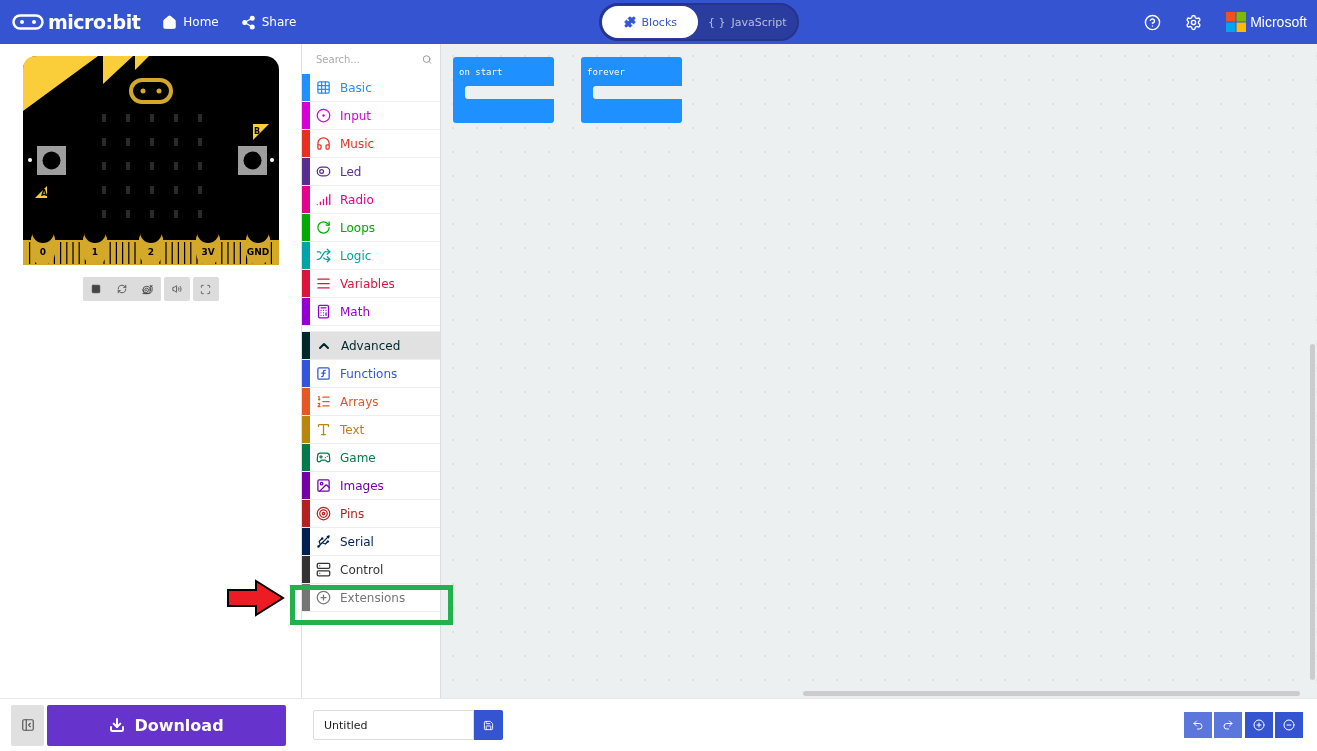  Describe the element at coordinates (371, 374) in the screenshot. I see `category-item: Functions` at that location.